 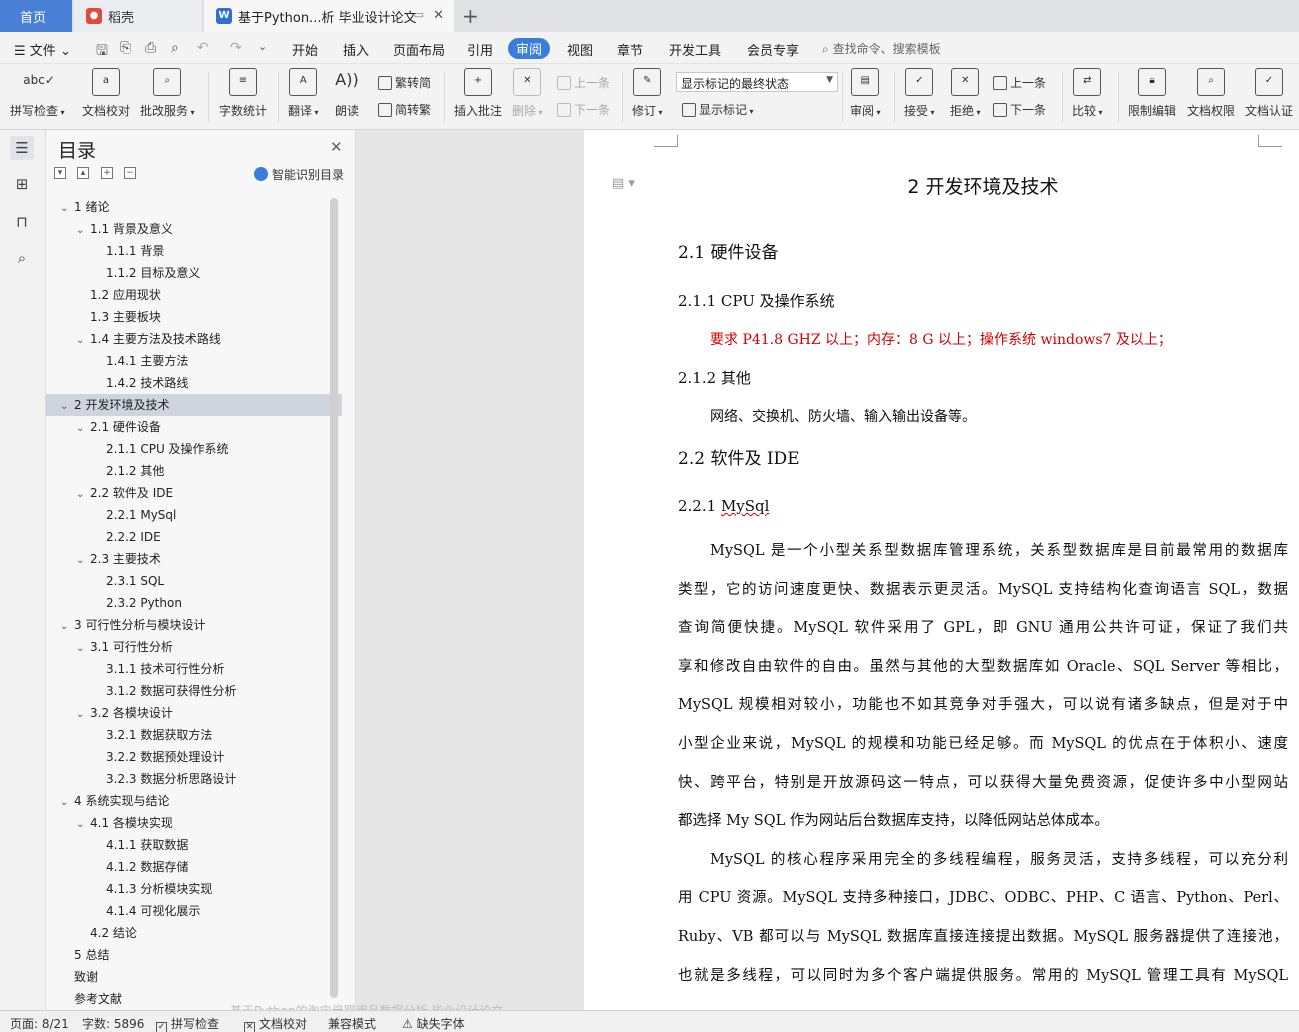 What do you see at coordinates (865, 93) in the screenshot?
I see `review-pane-button: ▤ 审阅 ▾` at bounding box center [865, 93].